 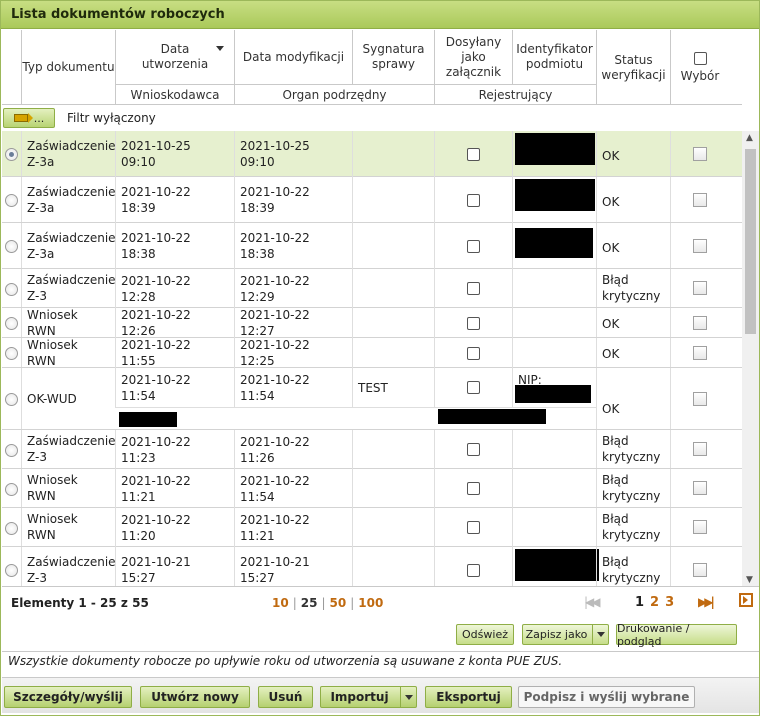 I want to click on save-as-dropdown, so click(x=600, y=634).